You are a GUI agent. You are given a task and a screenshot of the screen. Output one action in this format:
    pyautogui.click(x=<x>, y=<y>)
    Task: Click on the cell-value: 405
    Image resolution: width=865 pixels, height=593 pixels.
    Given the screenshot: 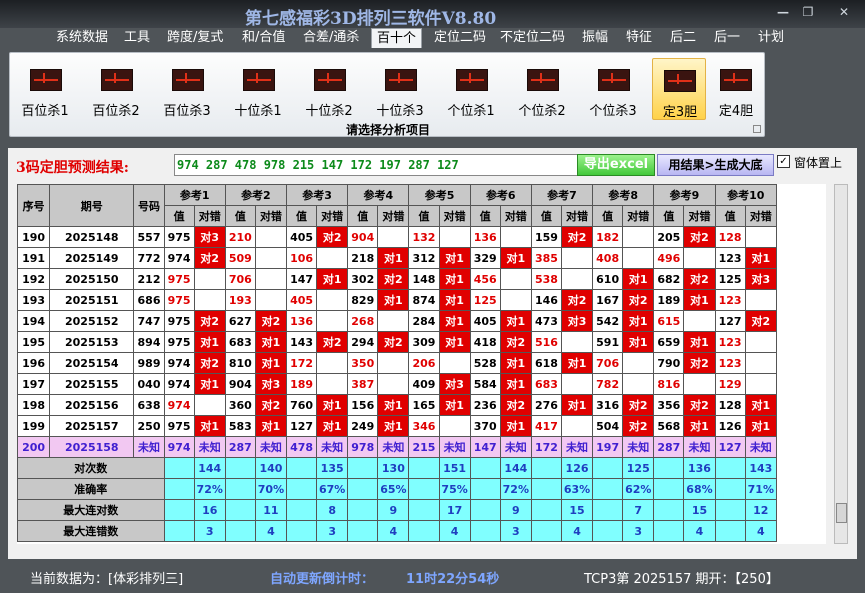 What is the action you would take?
    pyautogui.click(x=301, y=300)
    